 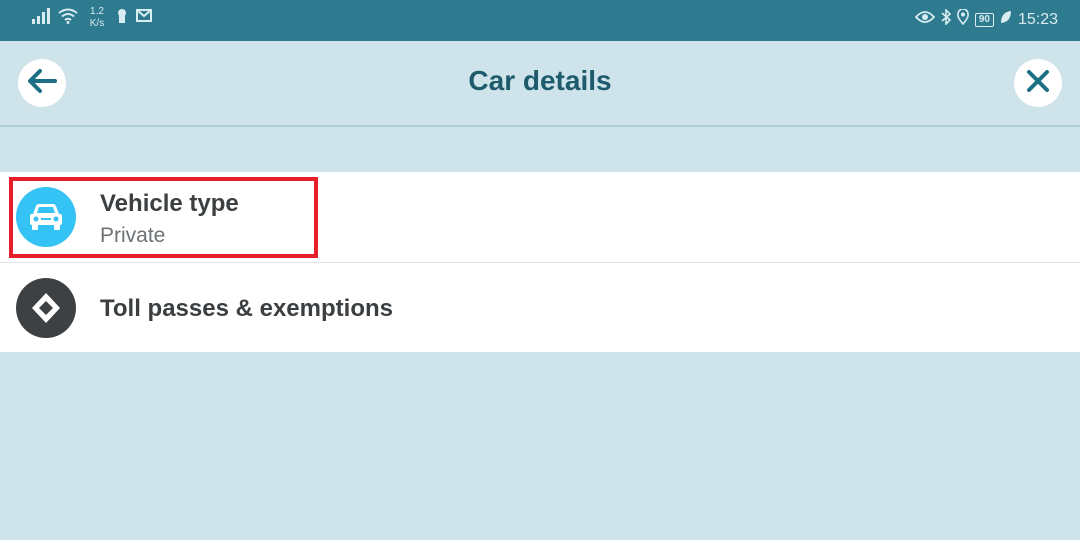 I want to click on vehicle-type-value: Private, so click(x=133, y=235).